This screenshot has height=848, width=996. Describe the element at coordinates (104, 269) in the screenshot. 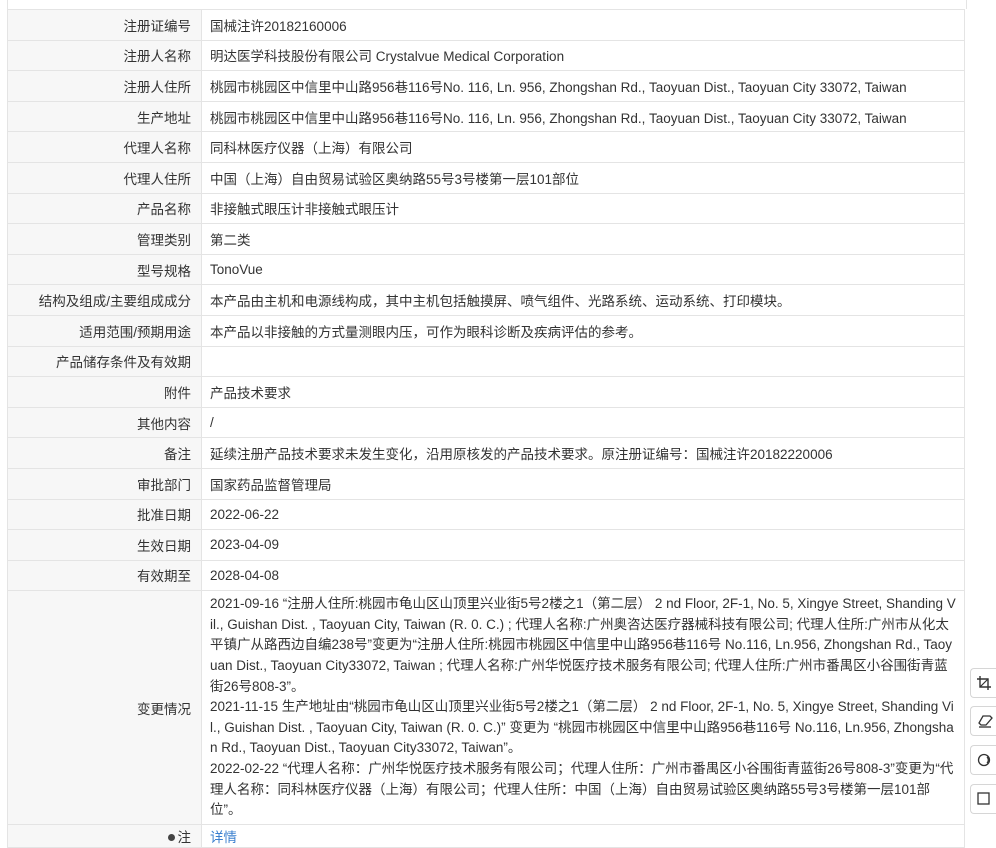

I see `row-label: 型号规格` at that location.